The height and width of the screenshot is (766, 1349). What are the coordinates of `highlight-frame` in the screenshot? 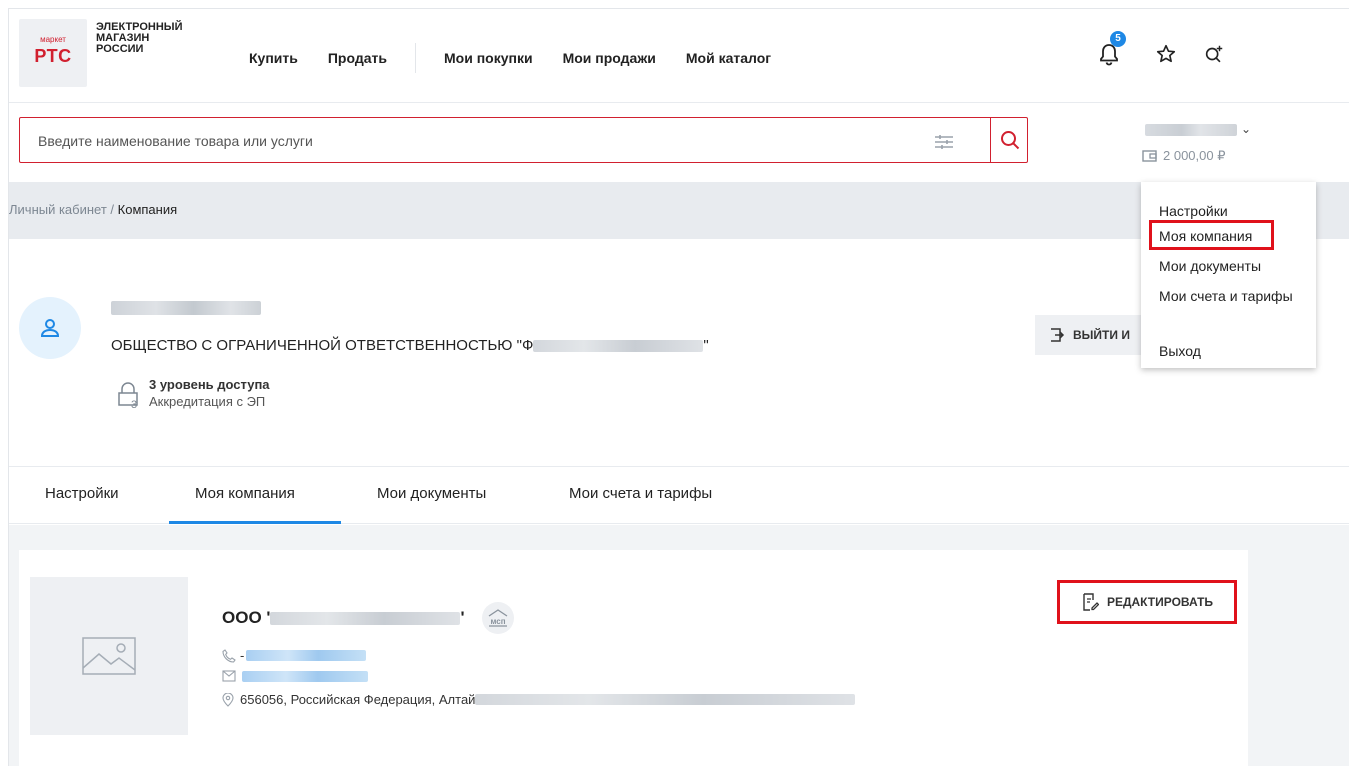 It's located at (1211, 235).